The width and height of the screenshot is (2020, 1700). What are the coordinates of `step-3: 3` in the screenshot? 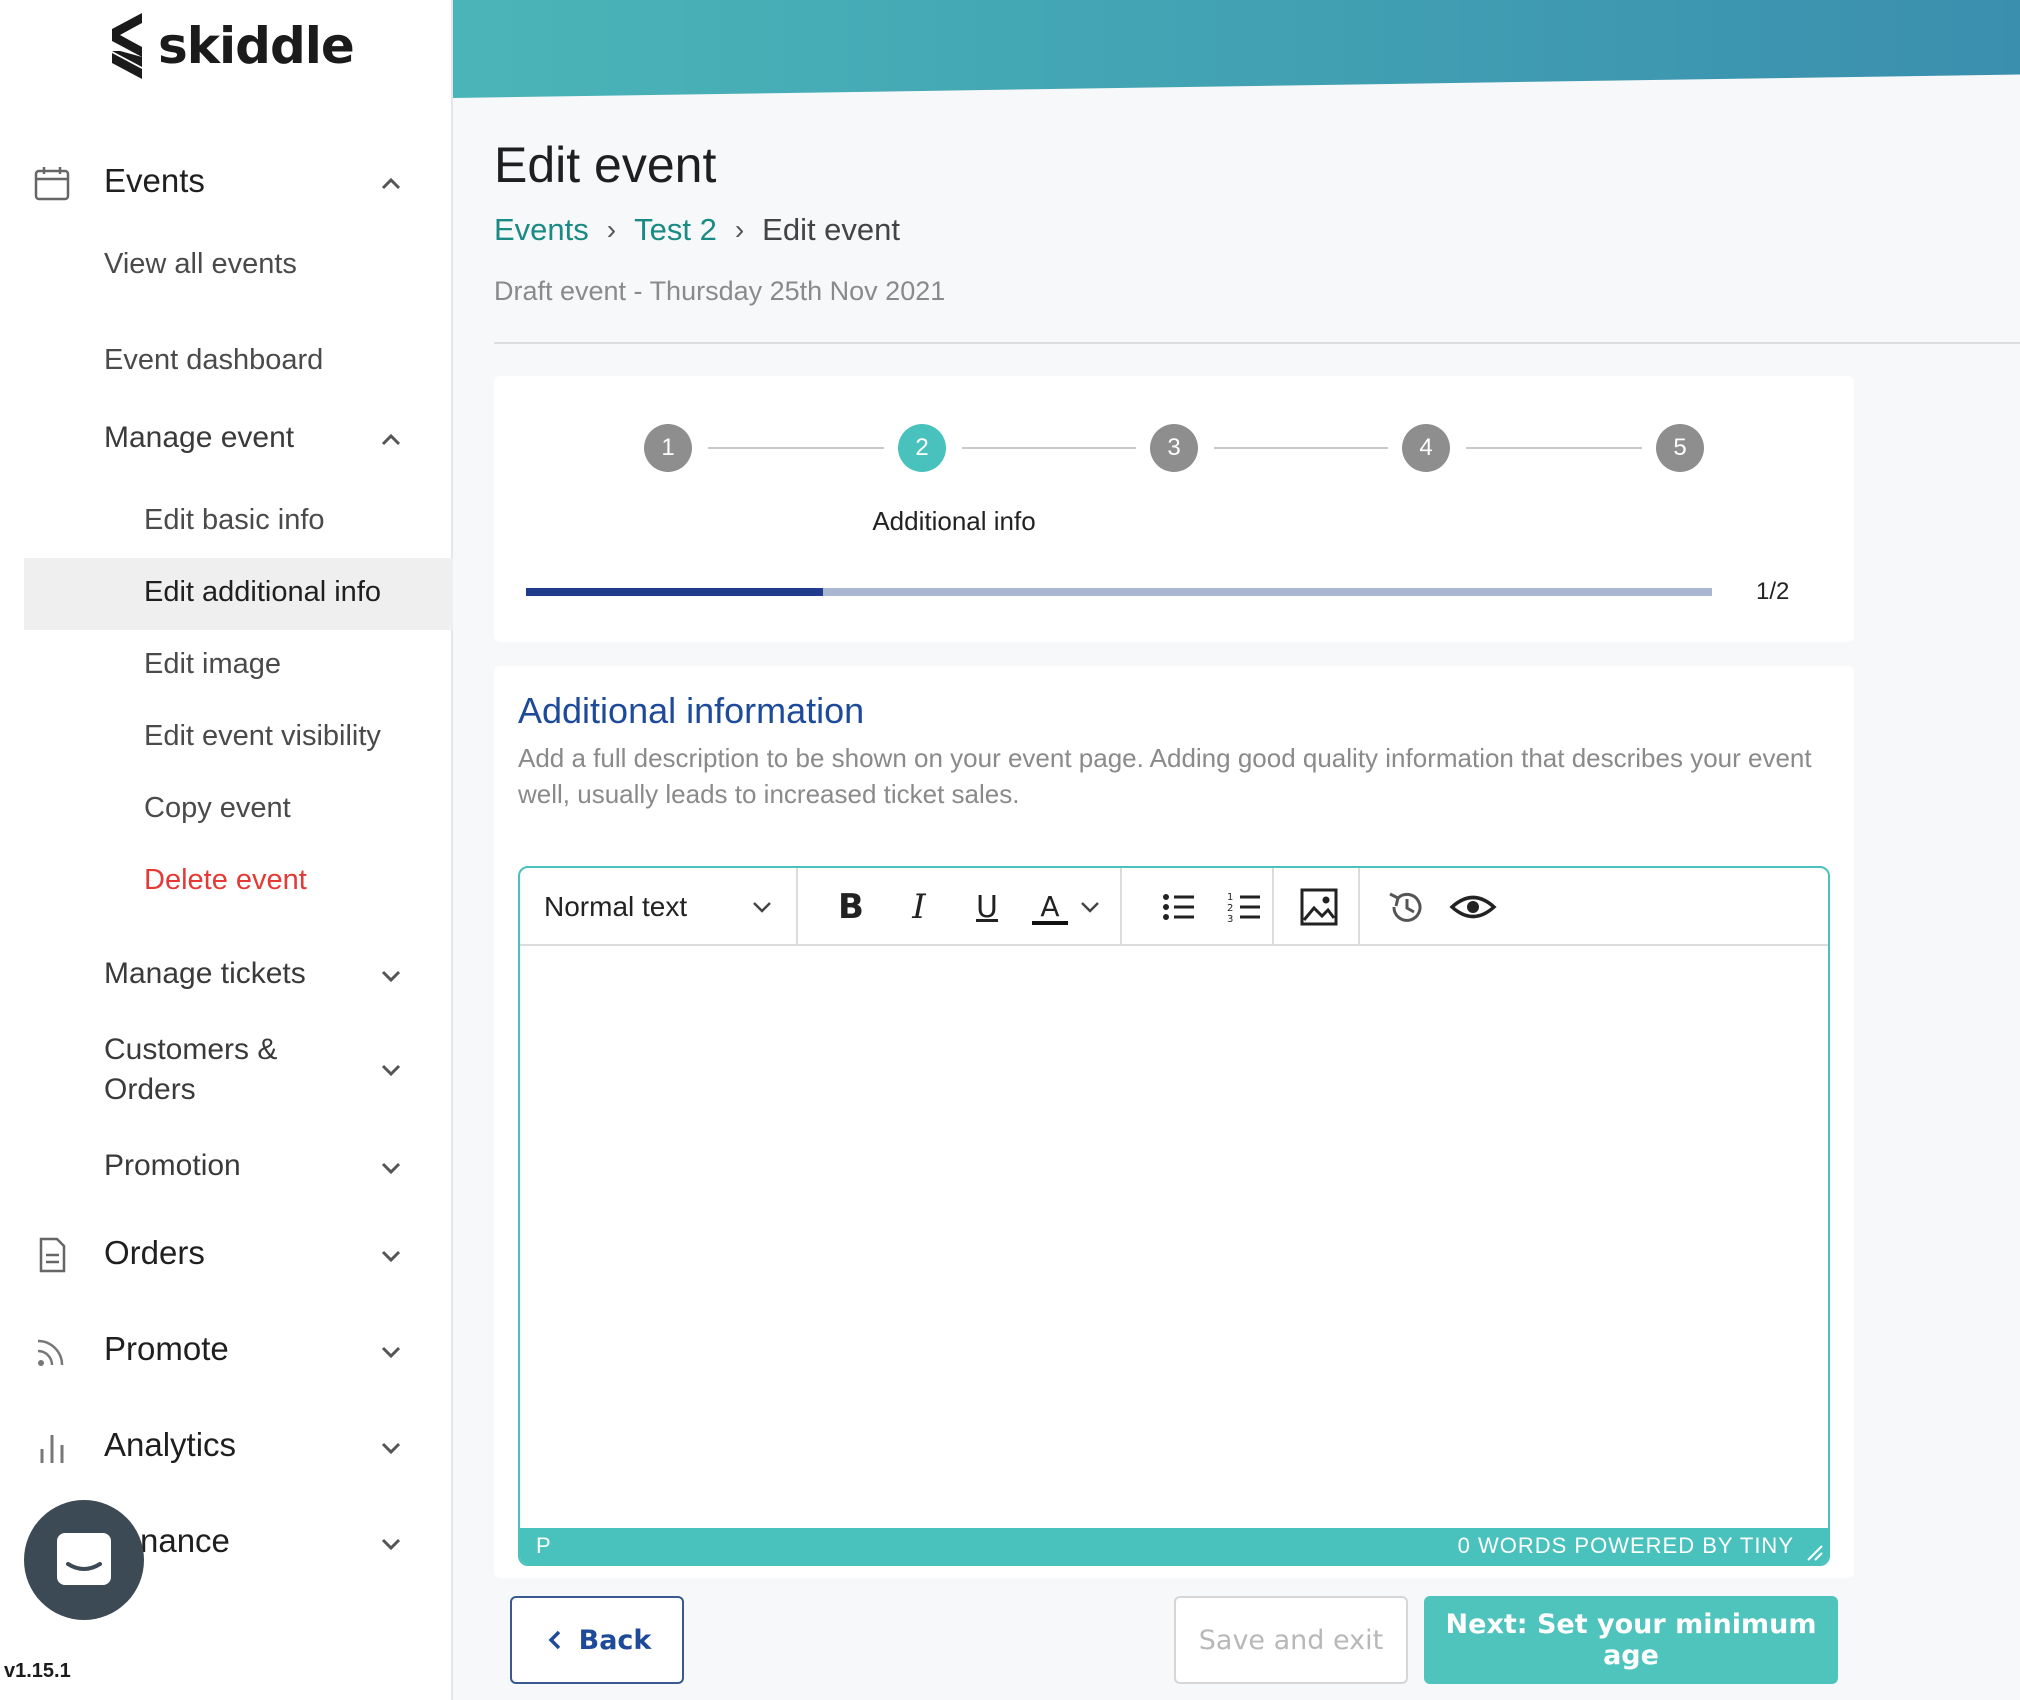 It's located at (1174, 448).